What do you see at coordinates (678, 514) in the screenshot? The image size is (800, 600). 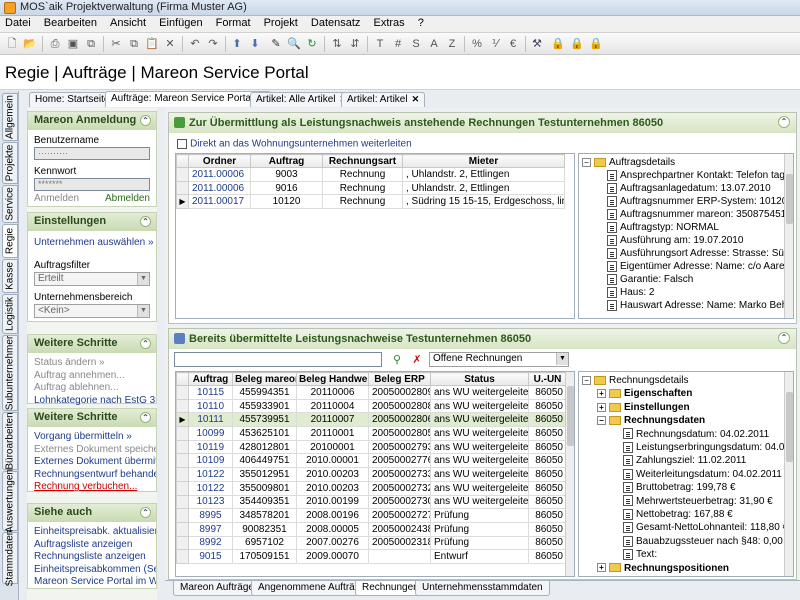 I see `tree-node: Nettobetrag: 167,88 €` at bounding box center [678, 514].